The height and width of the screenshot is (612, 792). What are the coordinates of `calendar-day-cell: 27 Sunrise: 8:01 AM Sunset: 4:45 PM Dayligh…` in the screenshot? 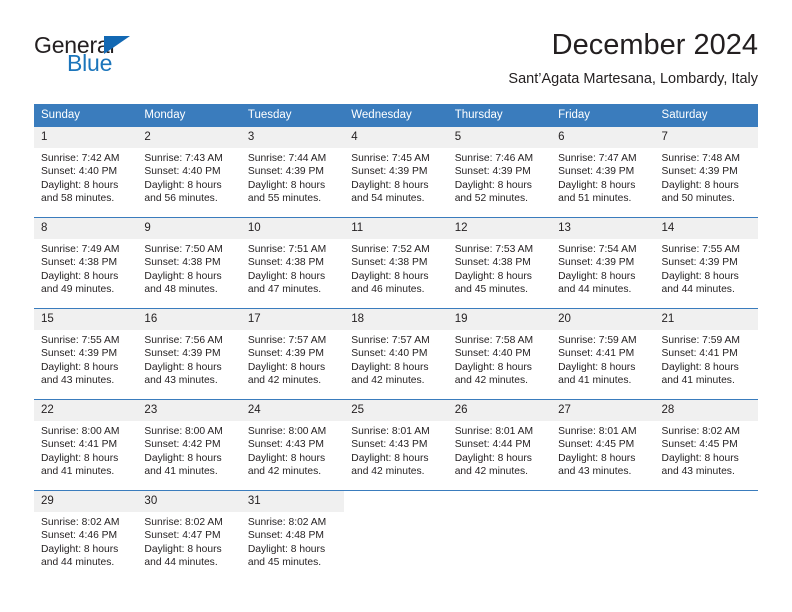 It's located at (603, 445).